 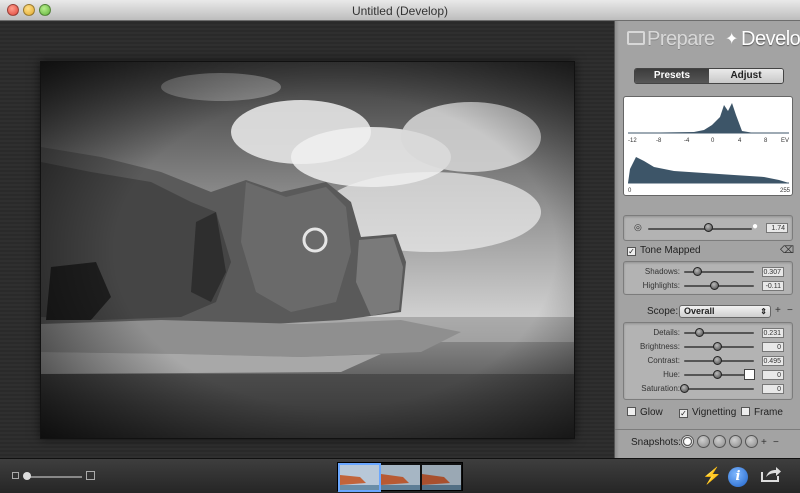 I want to click on tone-section: Shadows: 0.307 Highlights: -0.11, so click(x=708, y=278).